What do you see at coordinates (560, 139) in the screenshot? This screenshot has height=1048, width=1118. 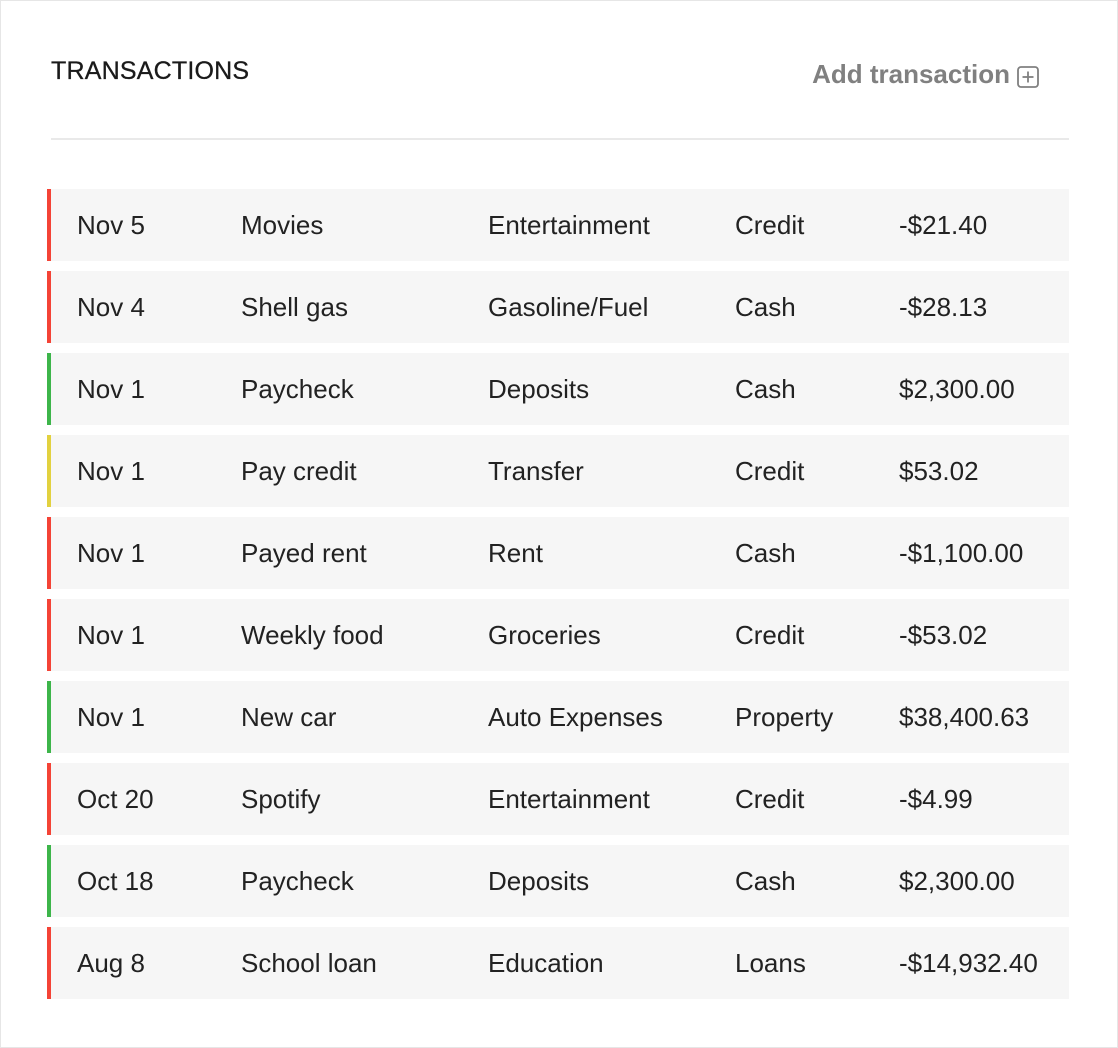 I see `header-divider` at bounding box center [560, 139].